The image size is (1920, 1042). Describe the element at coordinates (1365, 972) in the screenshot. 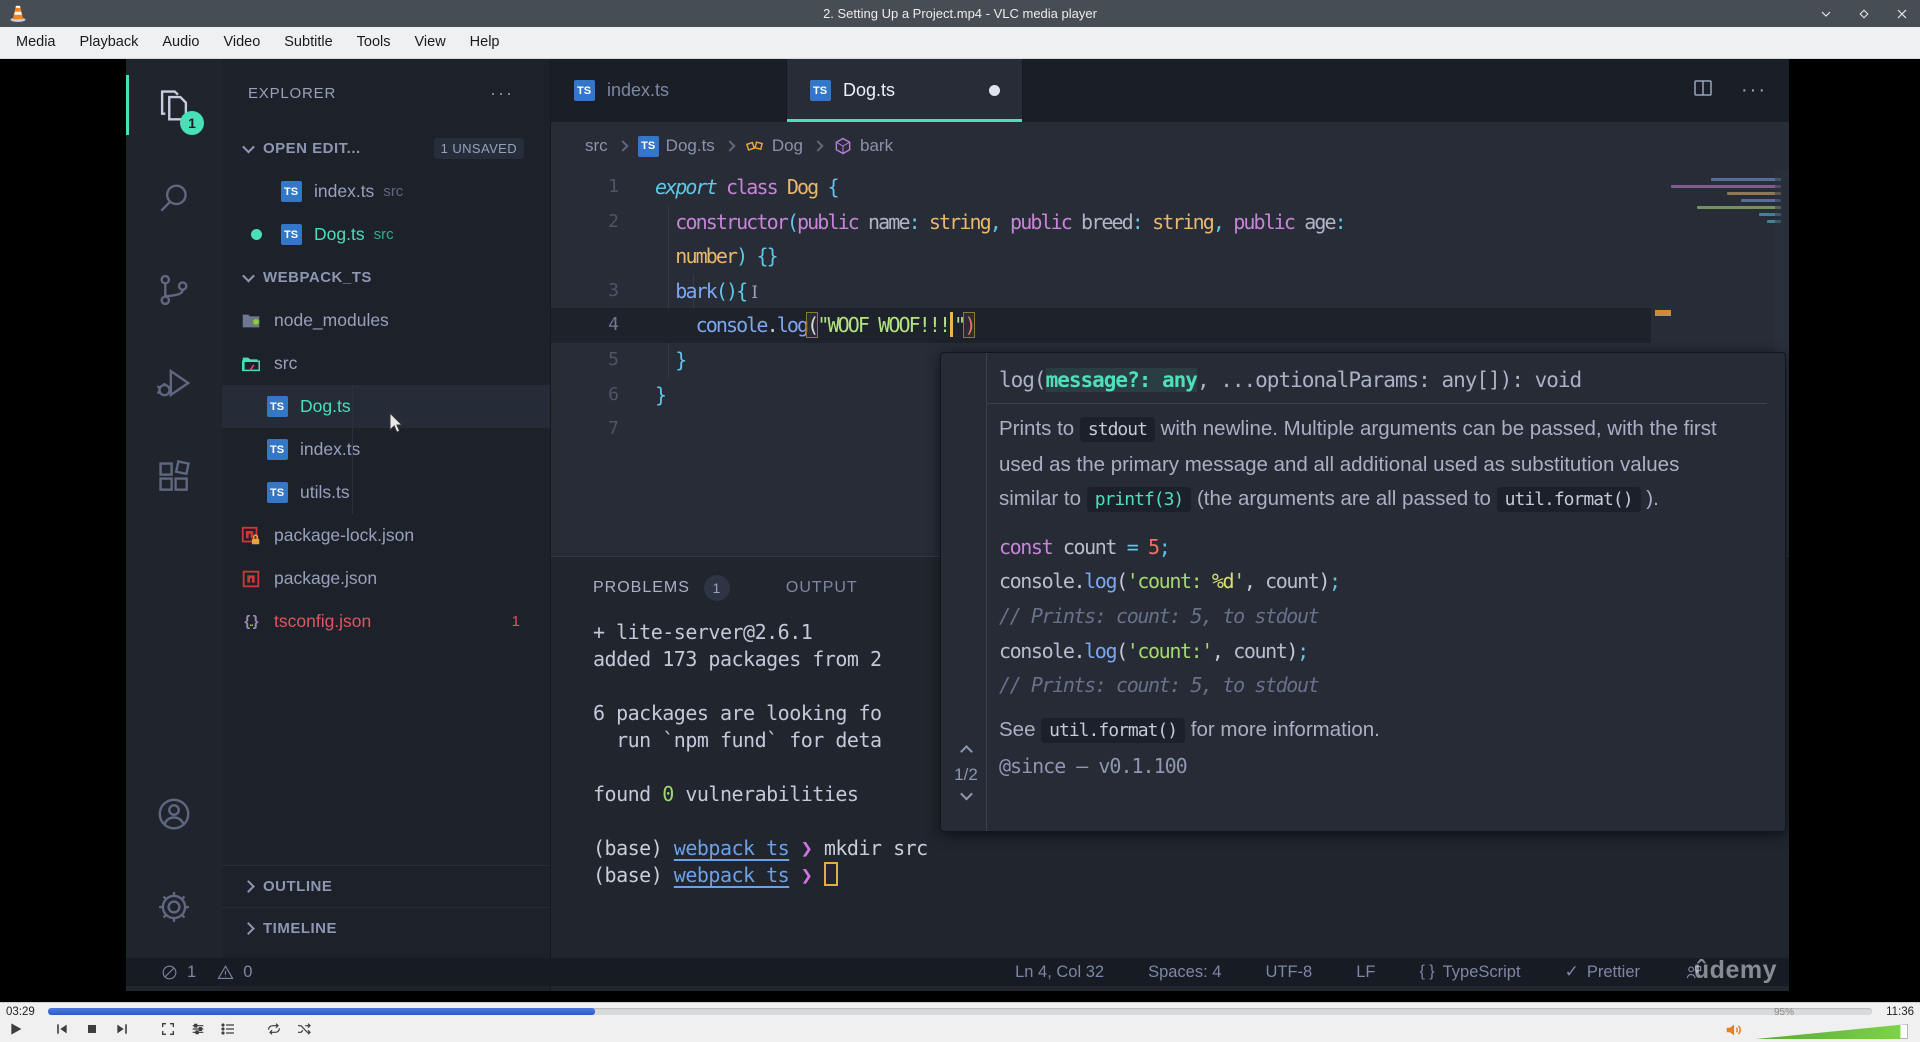

I see `status-lf: LF` at that location.